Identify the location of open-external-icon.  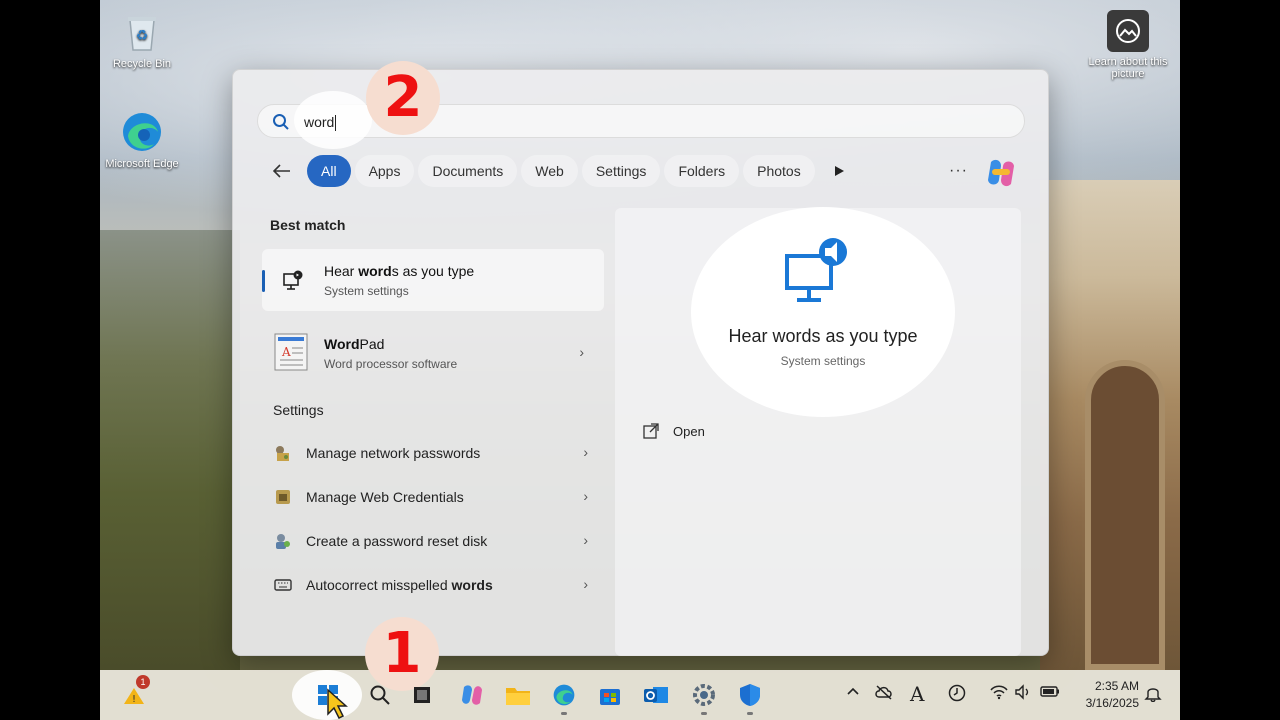
(651, 431).